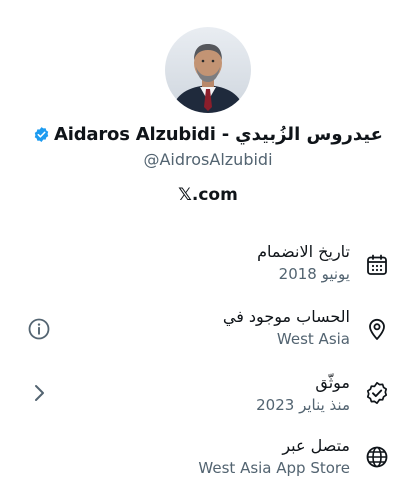 This screenshot has height=500, width=416. I want to click on profile-name-row: Aidaros Alzubidi - عيدروس الزُبيدي, so click(208, 134).